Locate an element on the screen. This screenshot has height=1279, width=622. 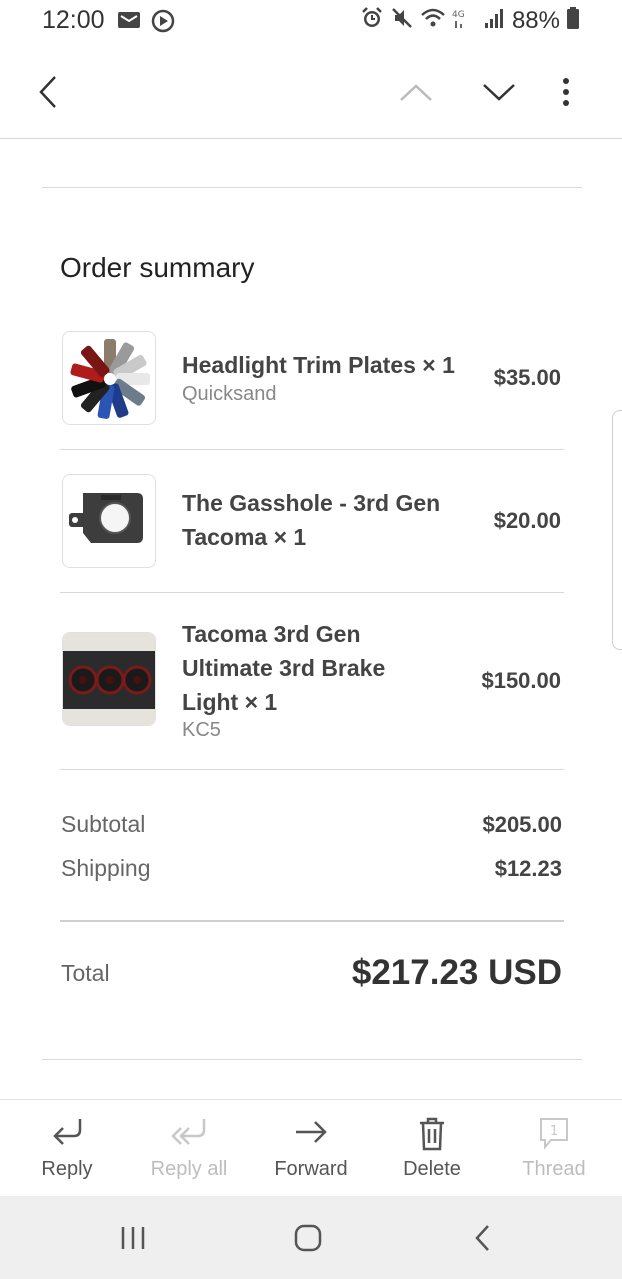
recent-apps-icon is located at coordinates (133, 1237).